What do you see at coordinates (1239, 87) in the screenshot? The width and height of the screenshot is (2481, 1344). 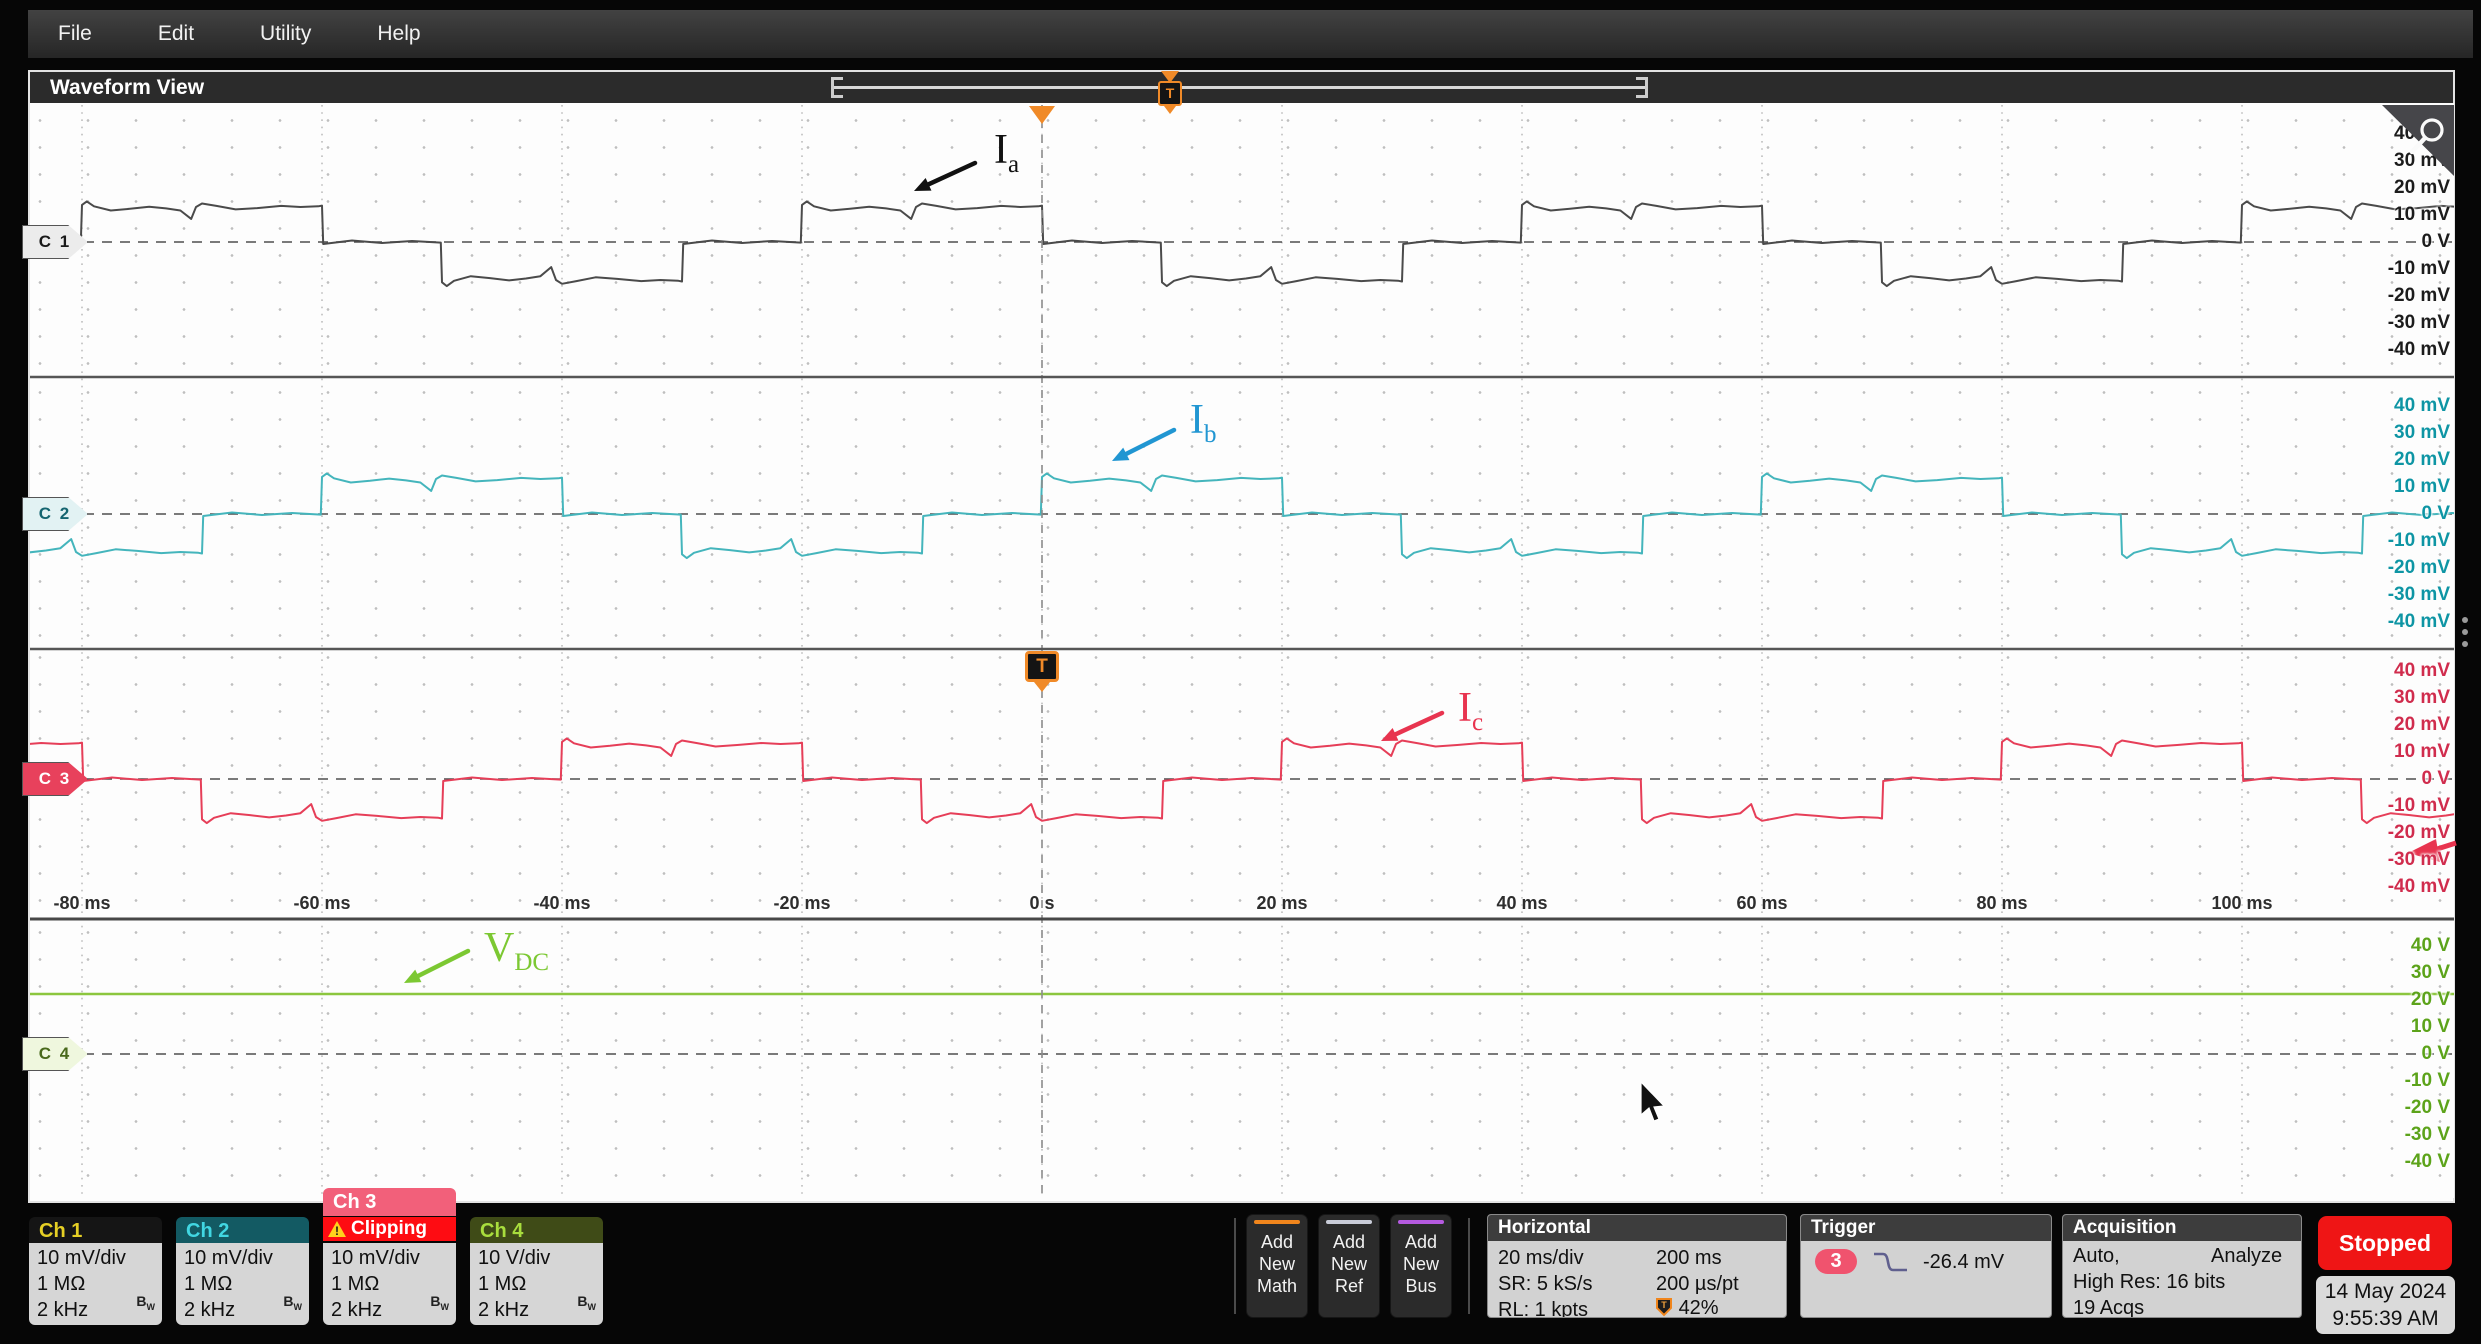 I see `pan-zoom-bar` at bounding box center [1239, 87].